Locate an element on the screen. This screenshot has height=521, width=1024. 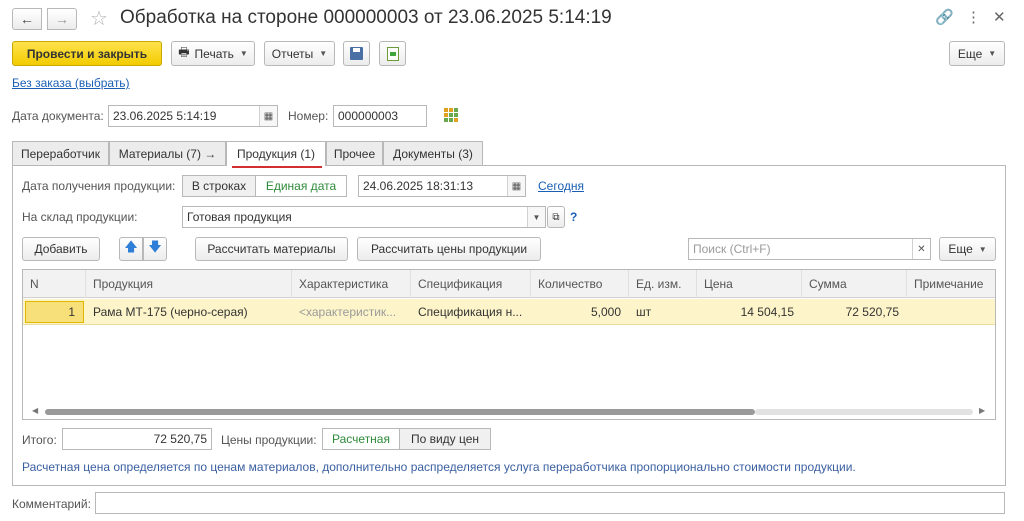
printer-icon: 🖶 is located at coordinates (184, 52).